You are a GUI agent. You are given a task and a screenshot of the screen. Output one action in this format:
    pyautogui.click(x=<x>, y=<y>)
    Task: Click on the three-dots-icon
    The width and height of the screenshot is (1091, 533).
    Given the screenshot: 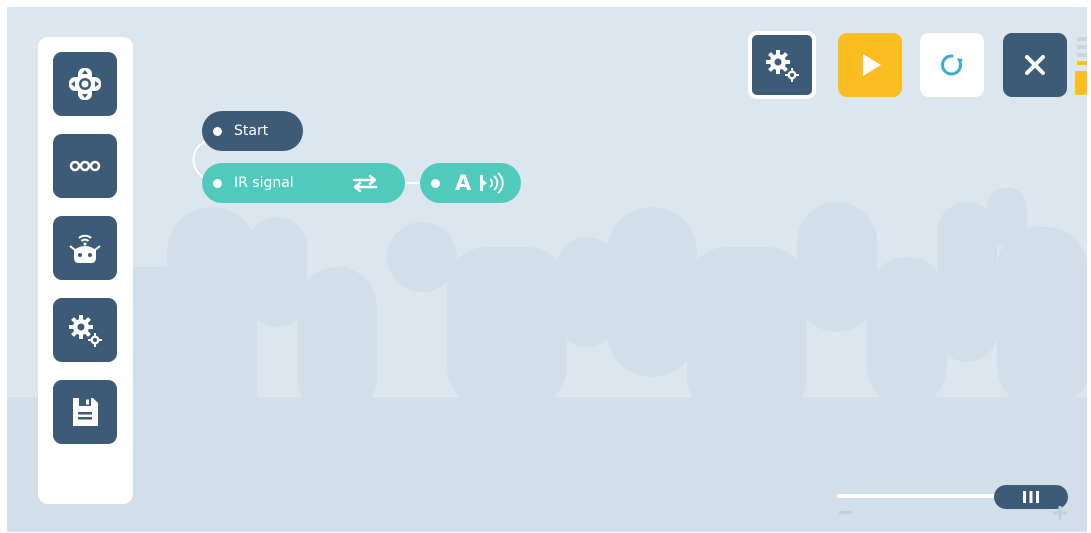 What is the action you would take?
    pyautogui.click(x=85, y=166)
    